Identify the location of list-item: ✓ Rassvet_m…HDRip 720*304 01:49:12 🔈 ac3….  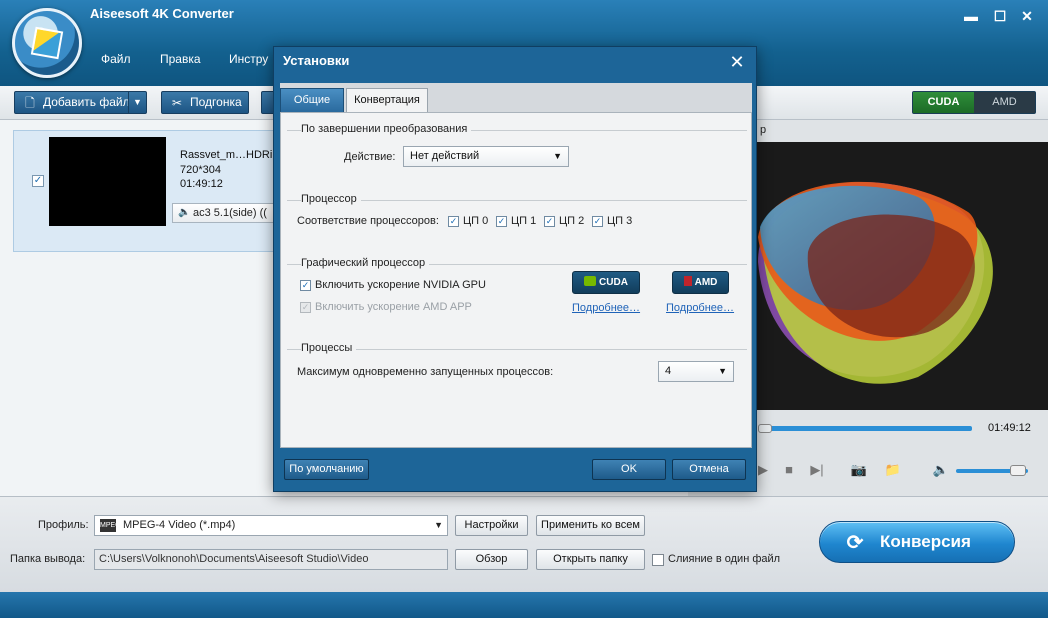
(163, 191).